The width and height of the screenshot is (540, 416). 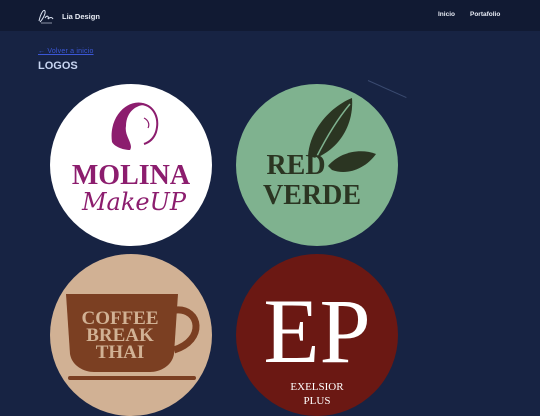 What do you see at coordinates (46, 16) in the screenshot?
I see `signature-logo-icon` at bounding box center [46, 16].